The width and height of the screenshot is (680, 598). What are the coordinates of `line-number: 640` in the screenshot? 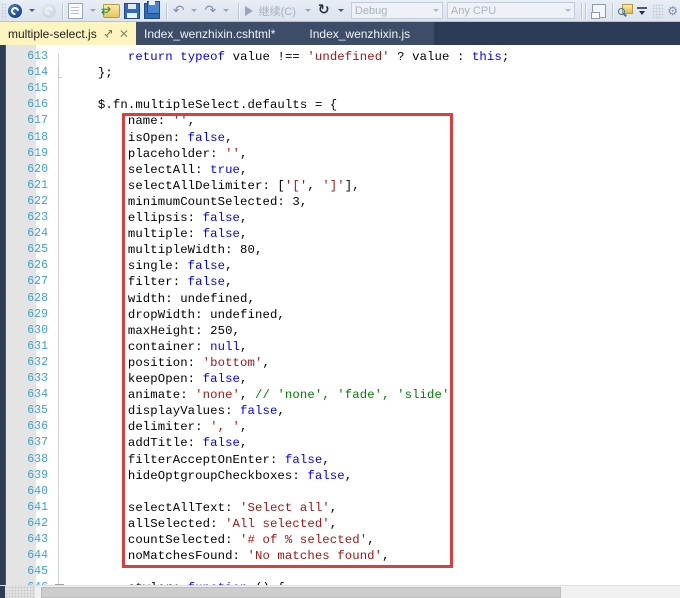 It's located at (37, 491).